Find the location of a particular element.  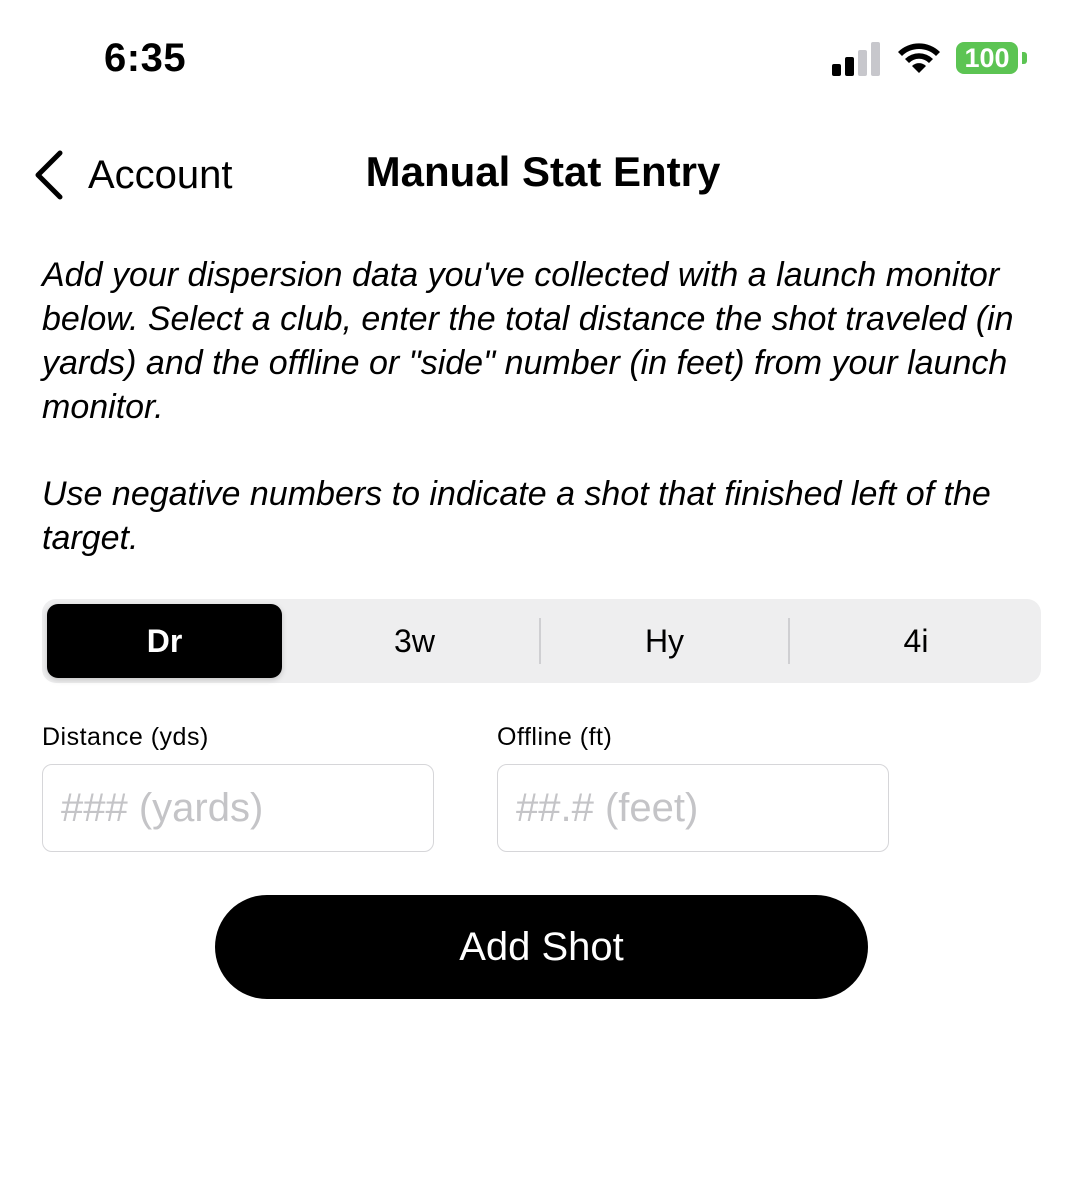

club-option-hy: Hy is located at coordinates (664, 641).